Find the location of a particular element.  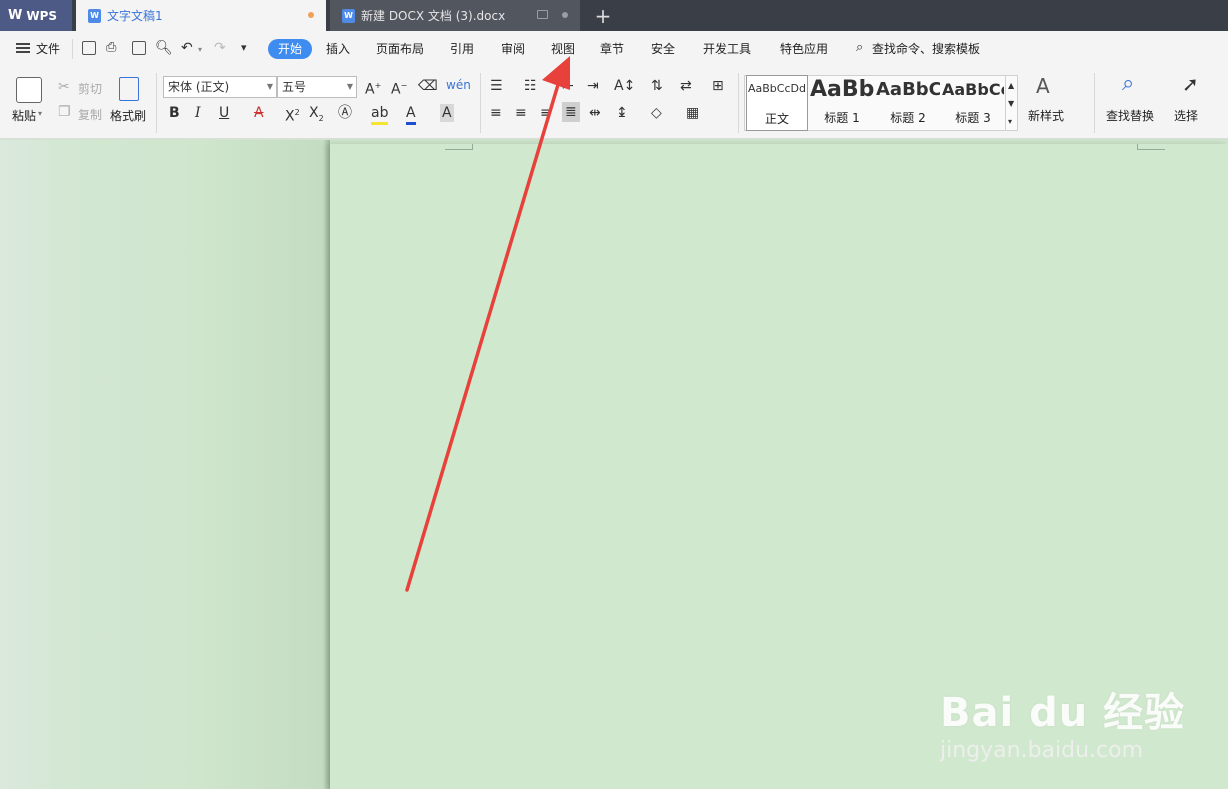

style-sample: AaBbCcDd is located at coordinates (777, 88).